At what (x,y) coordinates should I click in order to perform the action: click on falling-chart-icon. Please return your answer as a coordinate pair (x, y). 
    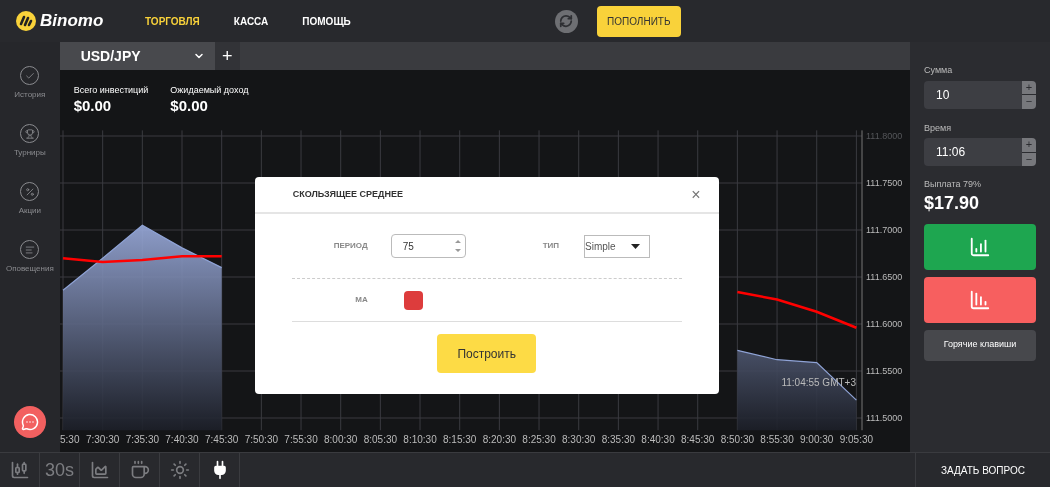
    Looking at the image, I should click on (980, 299).